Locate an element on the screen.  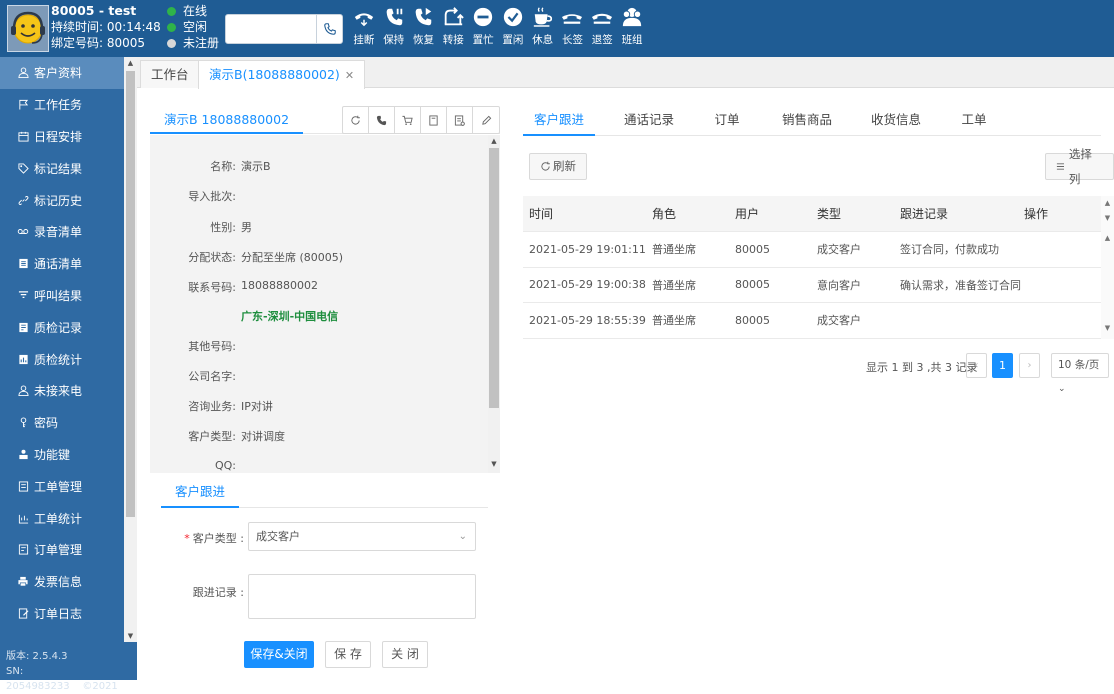
sidebar-item-order-management: 订单管理 is located at coordinates (62, 550).